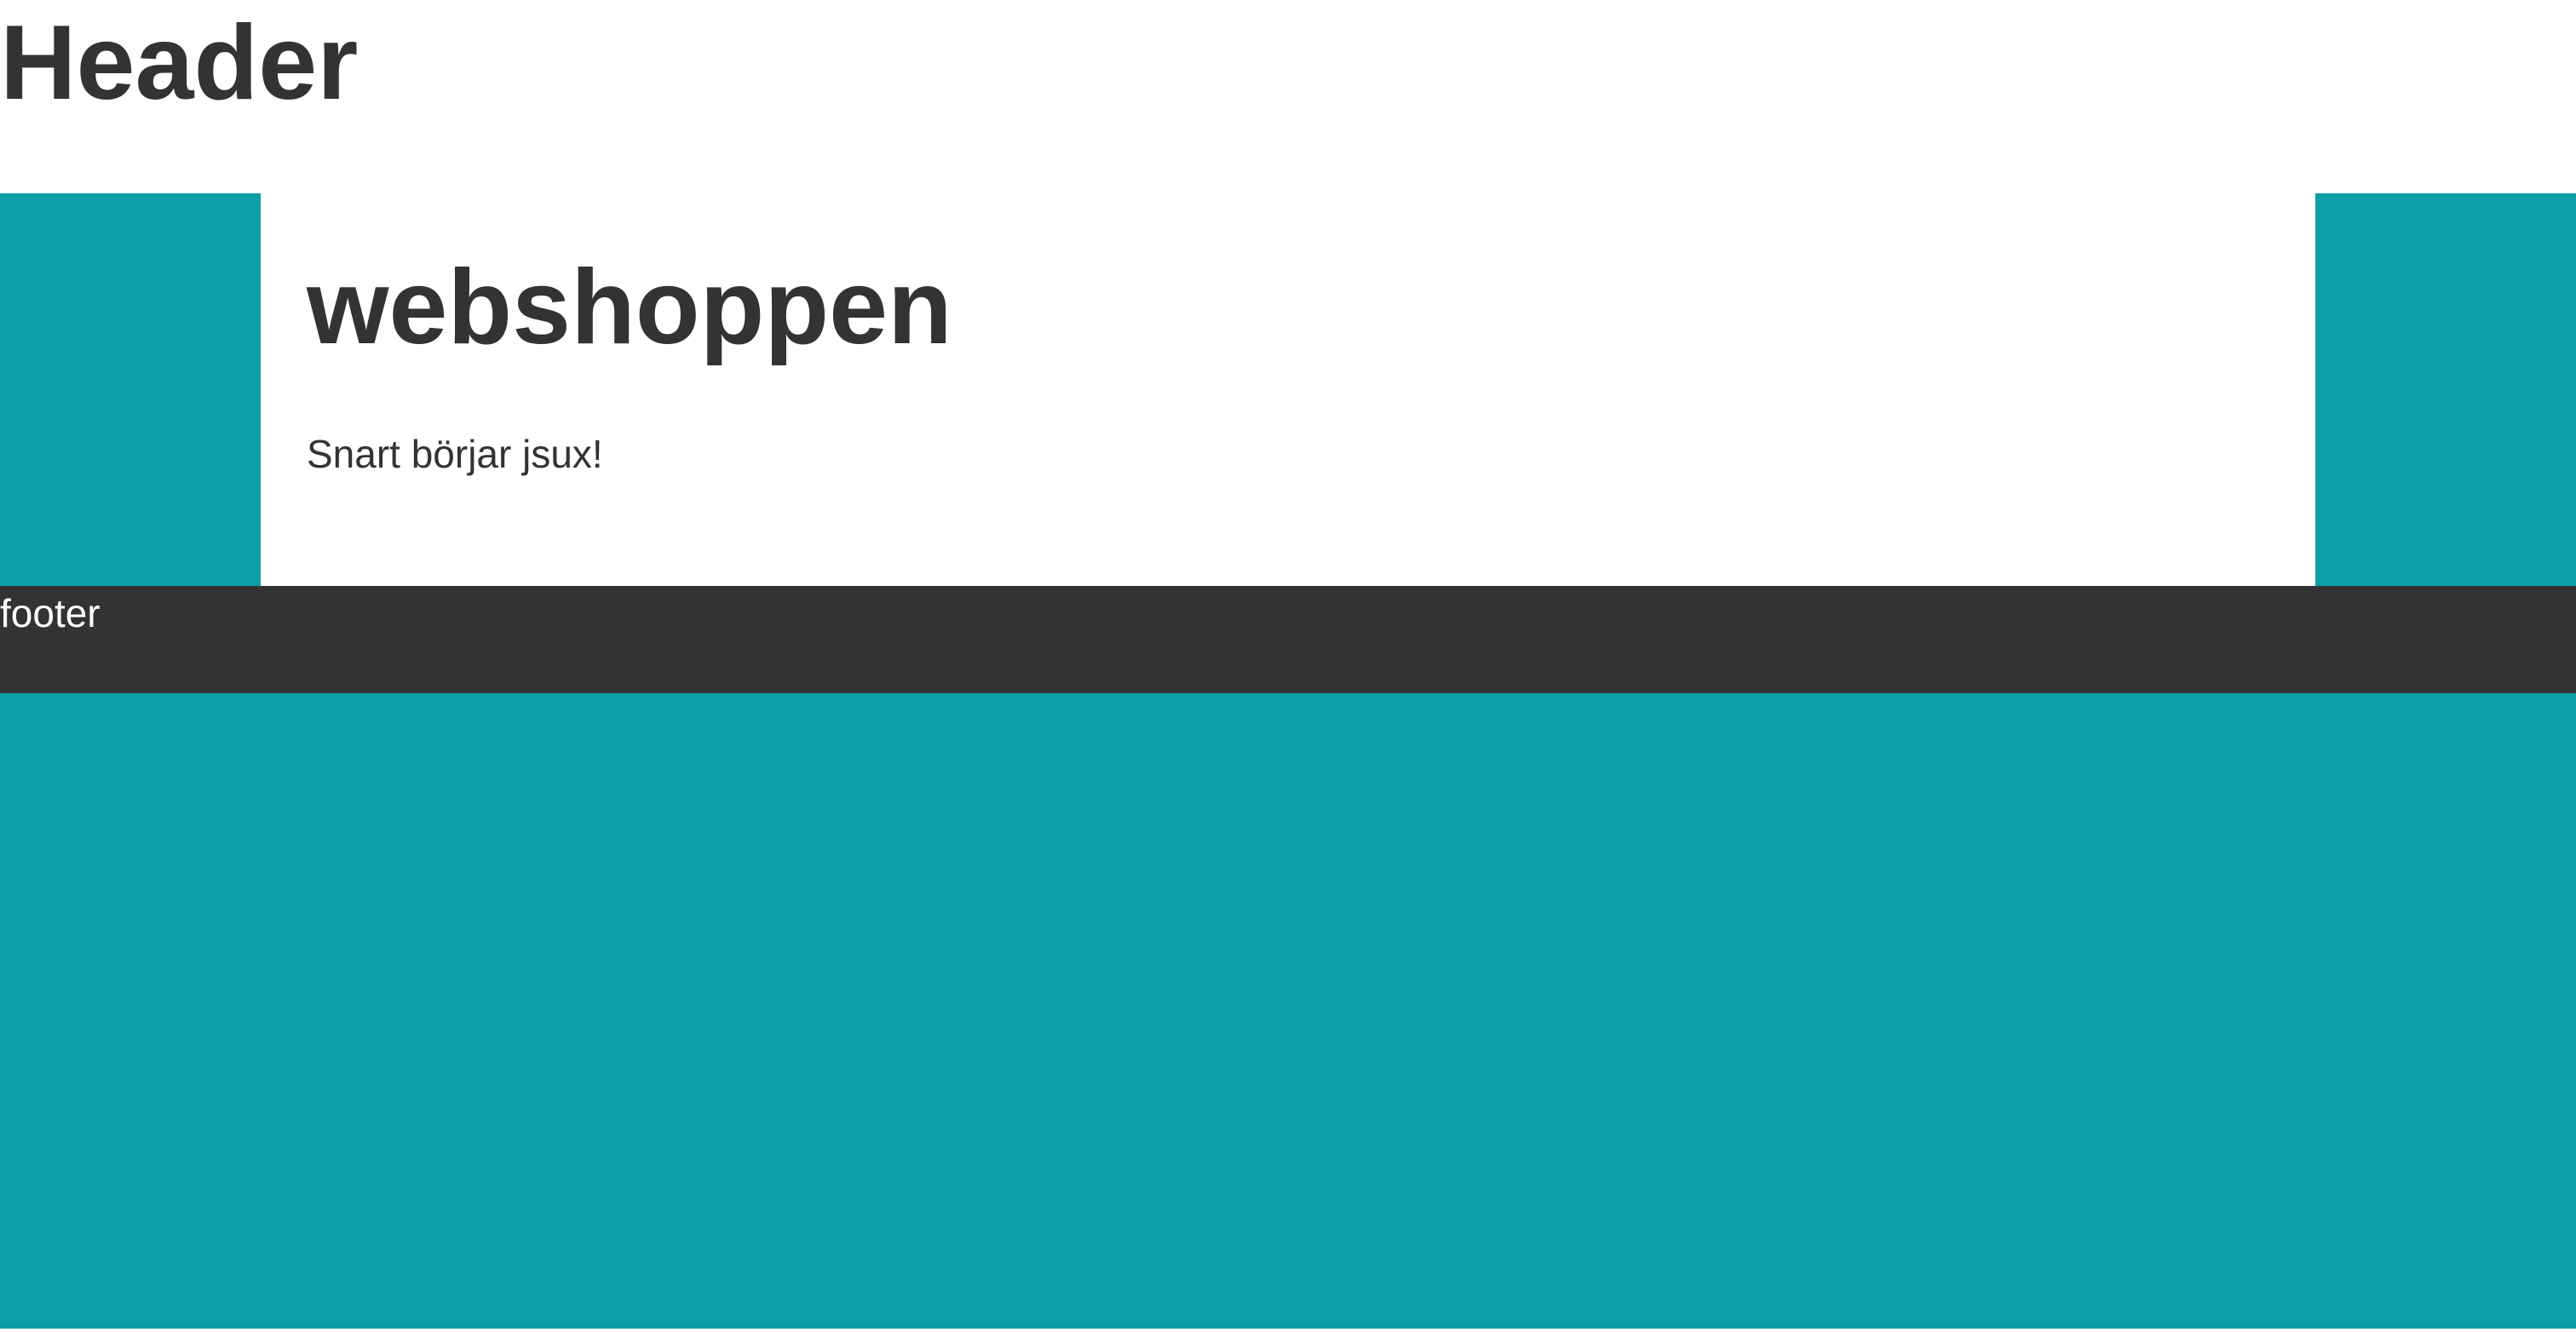  Describe the element at coordinates (1288, 1331) in the screenshot. I see `bottom-edge` at that location.